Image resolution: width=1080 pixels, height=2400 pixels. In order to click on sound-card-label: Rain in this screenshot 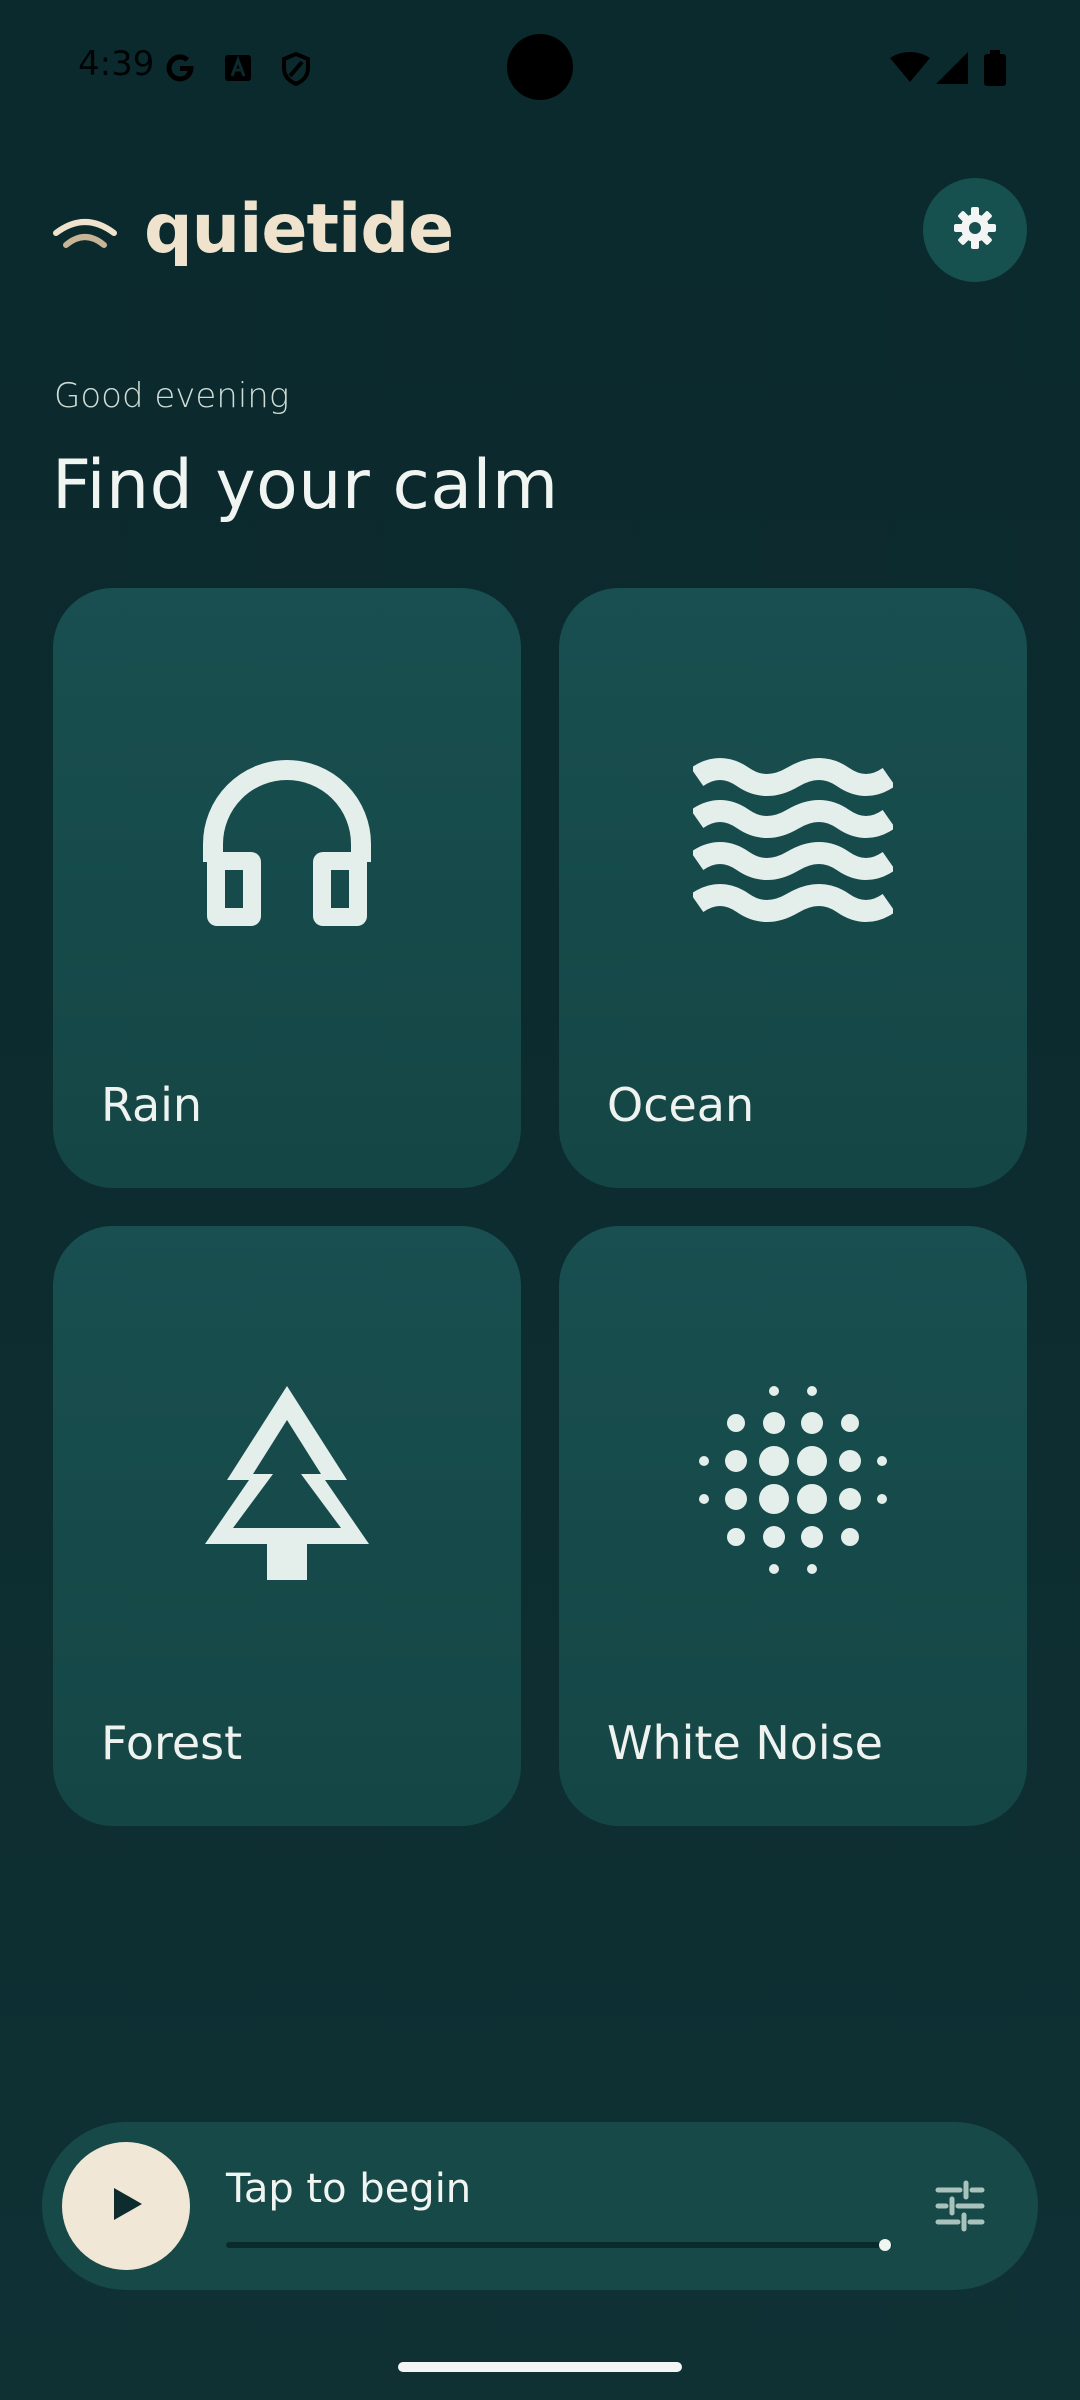, I will do `click(152, 1105)`.